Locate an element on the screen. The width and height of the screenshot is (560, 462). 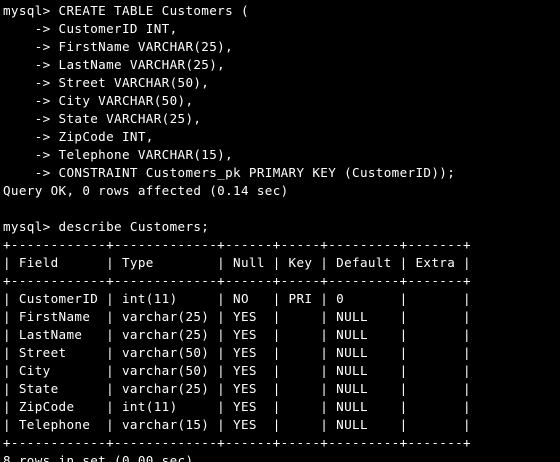
continuation-line: -> Street VARCHAR(50), is located at coordinates (106, 82).